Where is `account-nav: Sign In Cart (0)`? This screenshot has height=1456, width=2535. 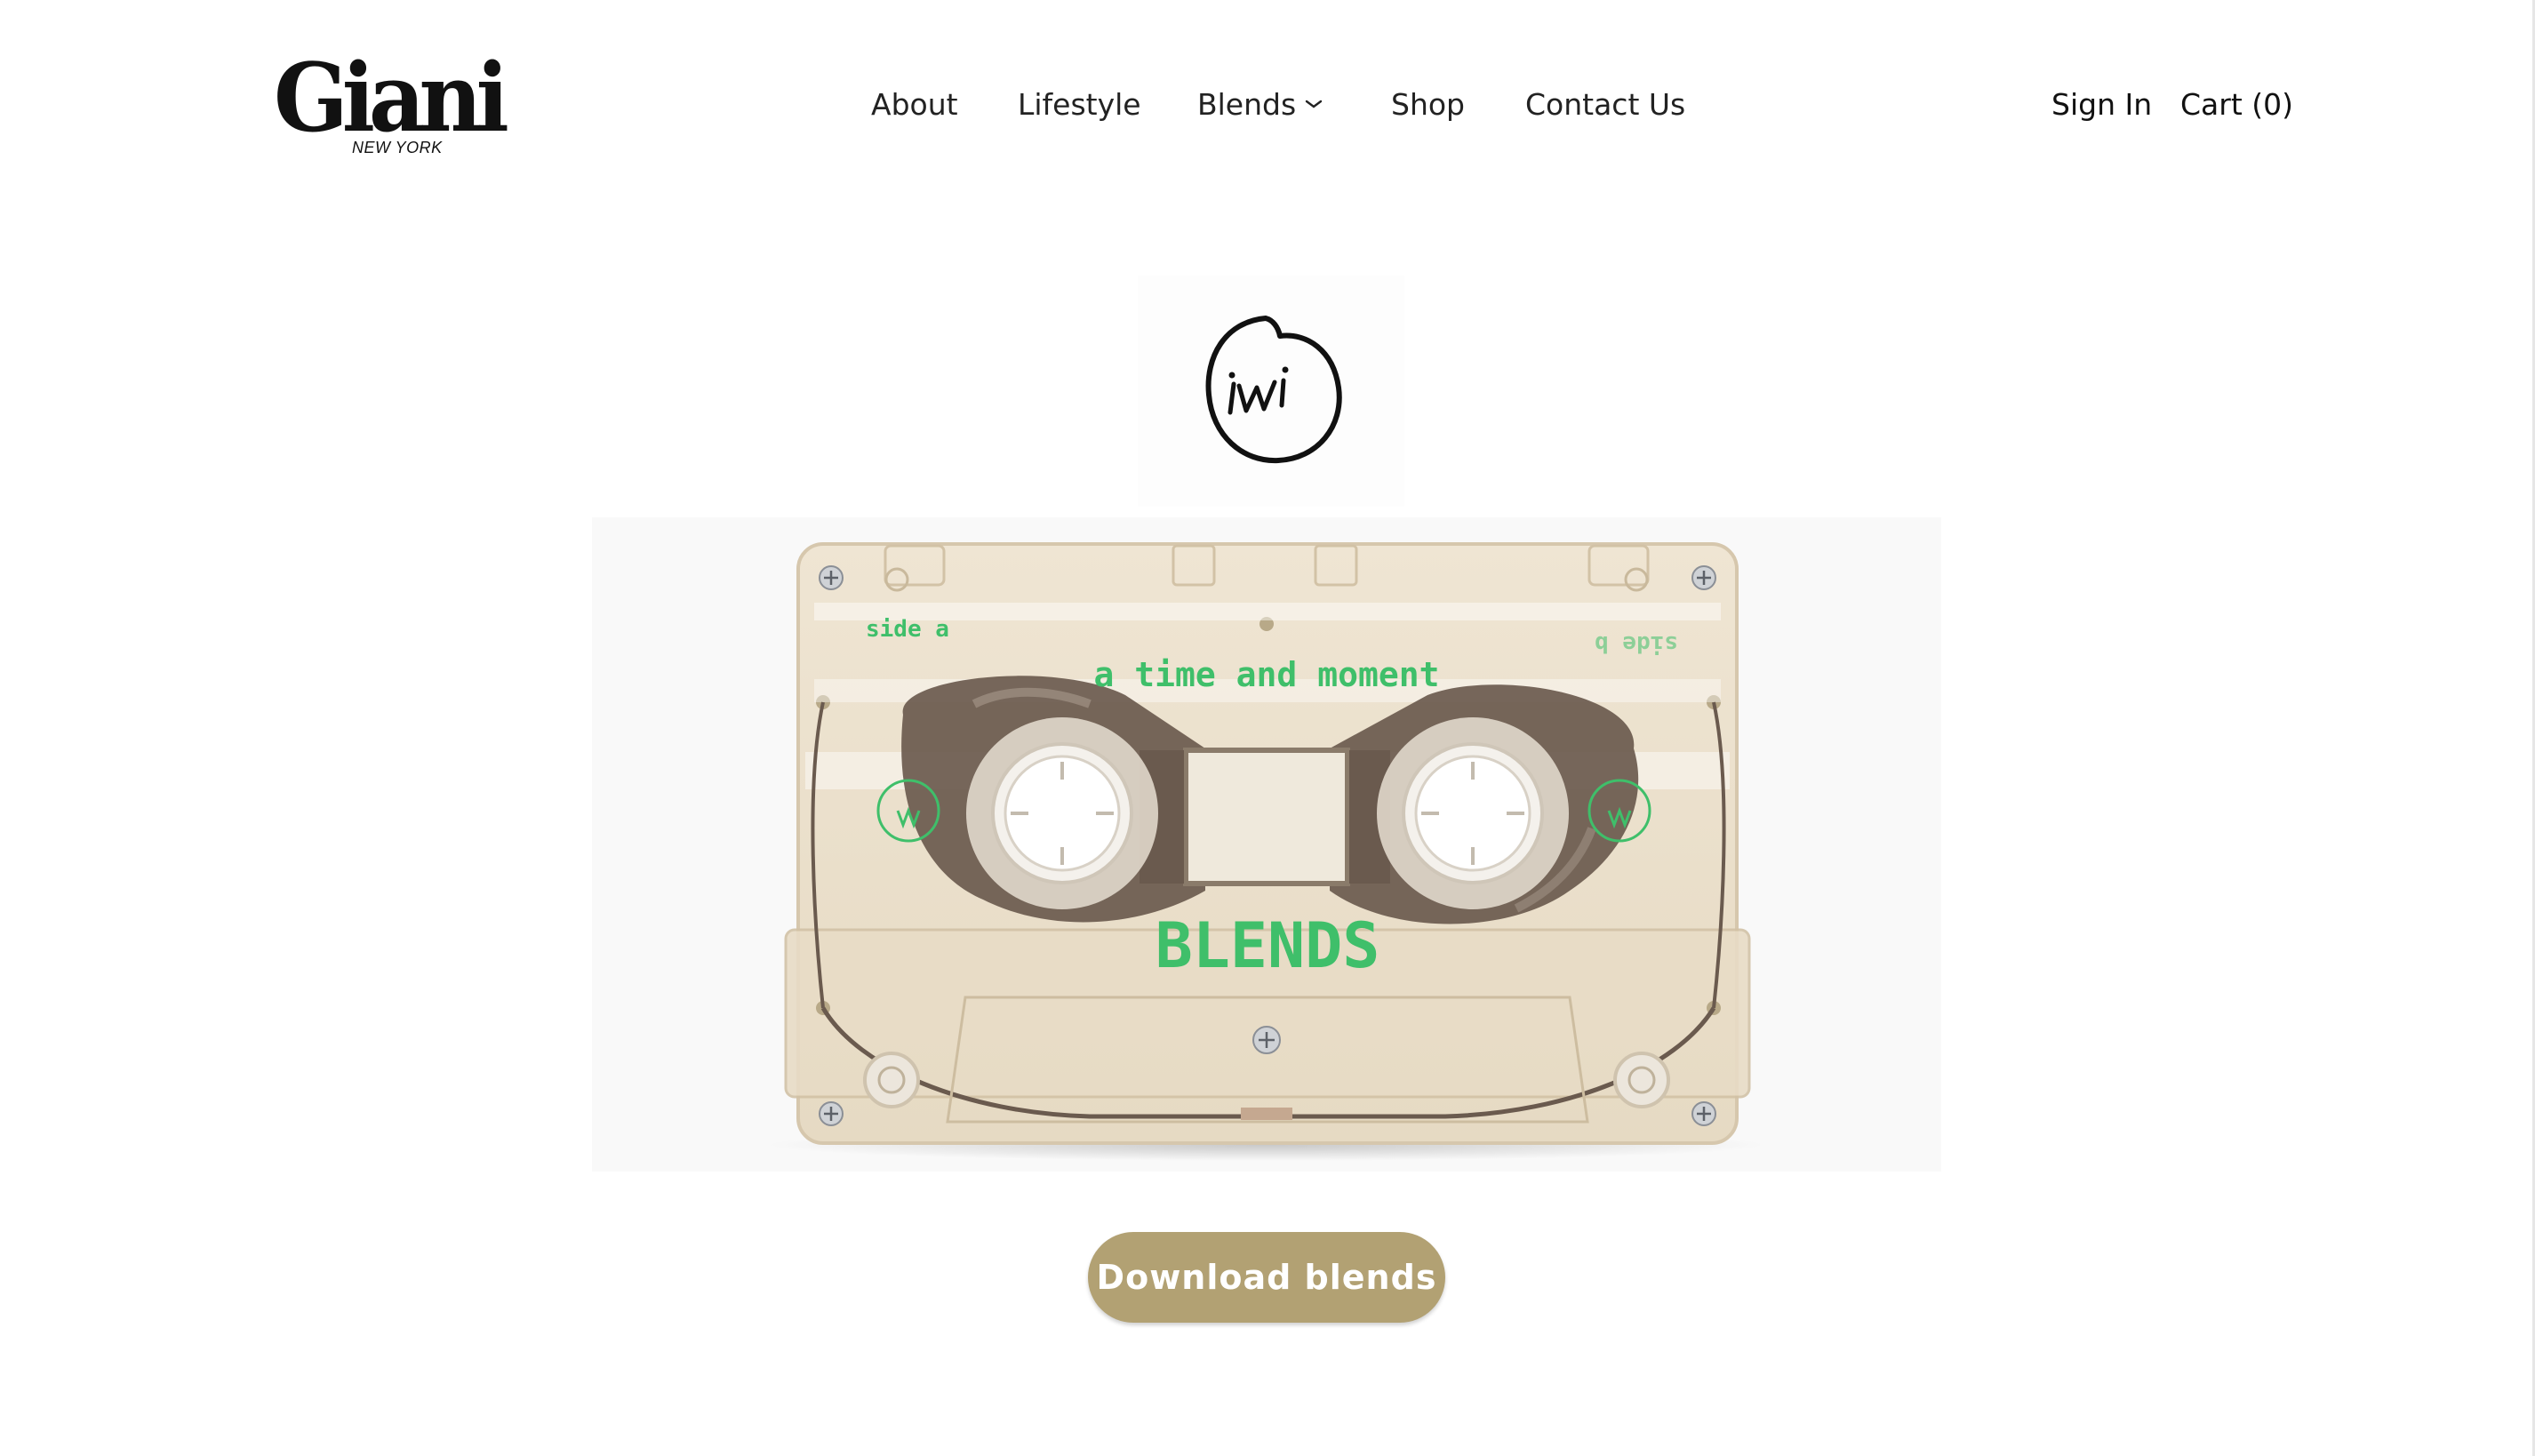 account-nav: Sign In Cart (0) is located at coordinates (1267, 106).